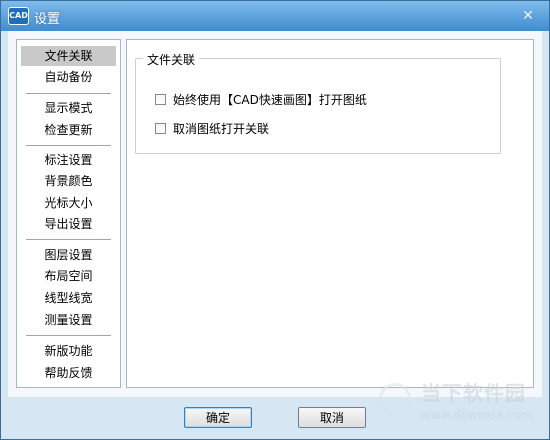 This screenshot has height=440, width=550. What do you see at coordinates (395, 399) in the screenshot?
I see `watermark-logo-icon` at bounding box center [395, 399].